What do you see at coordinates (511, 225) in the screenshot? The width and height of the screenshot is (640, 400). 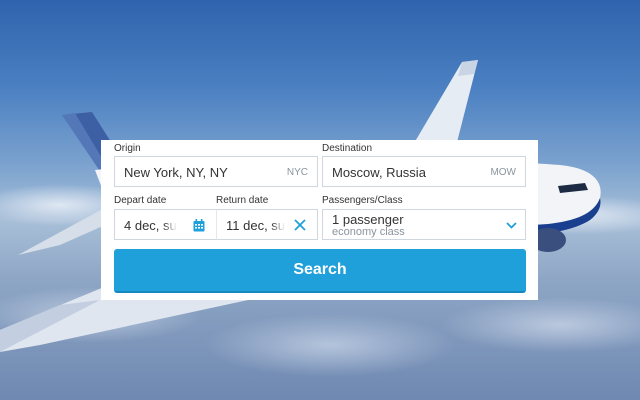 I see `chevron-down-icon` at bounding box center [511, 225].